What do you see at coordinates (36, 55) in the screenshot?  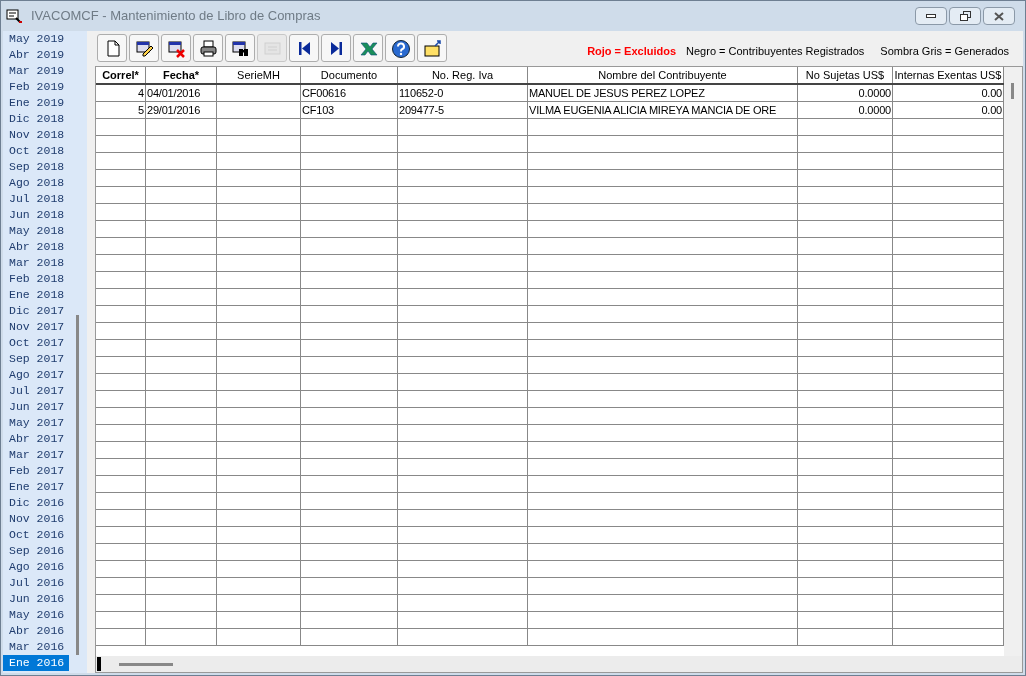 I see `period-item: Abr 2019` at bounding box center [36, 55].